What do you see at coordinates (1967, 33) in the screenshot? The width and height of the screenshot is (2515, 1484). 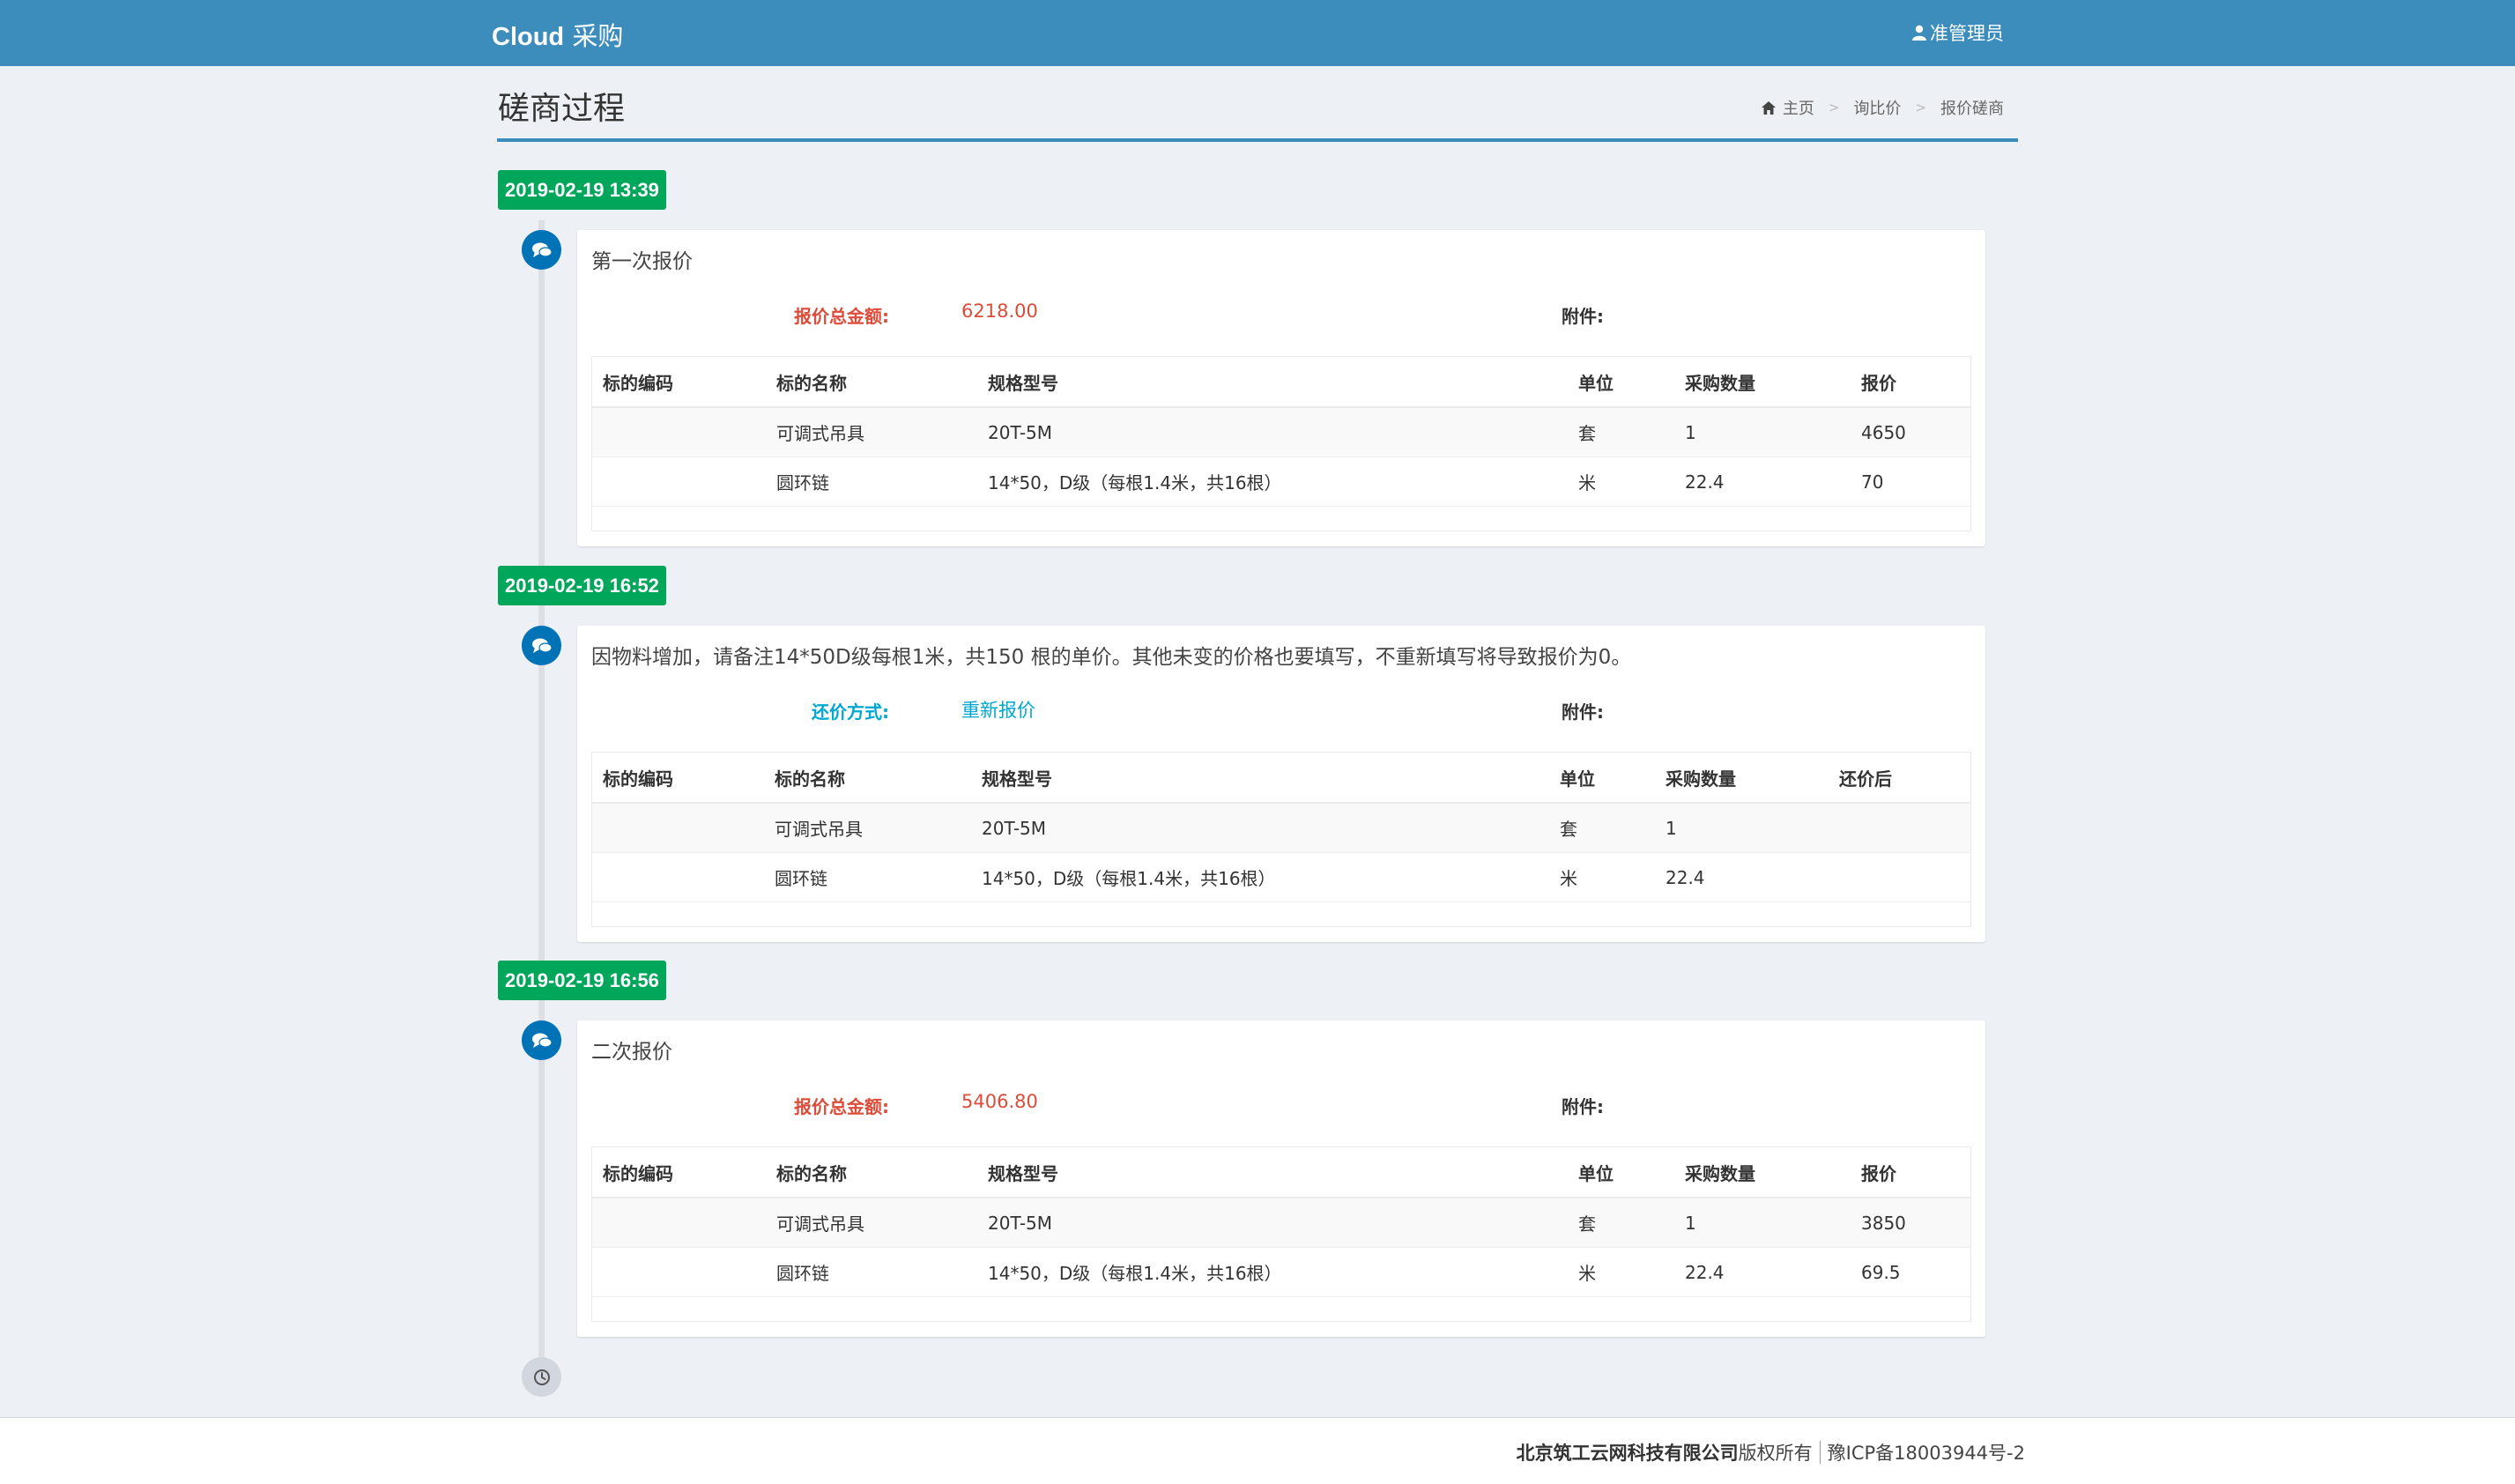 I see `user-name: 准管理员` at bounding box center [1967, 33].